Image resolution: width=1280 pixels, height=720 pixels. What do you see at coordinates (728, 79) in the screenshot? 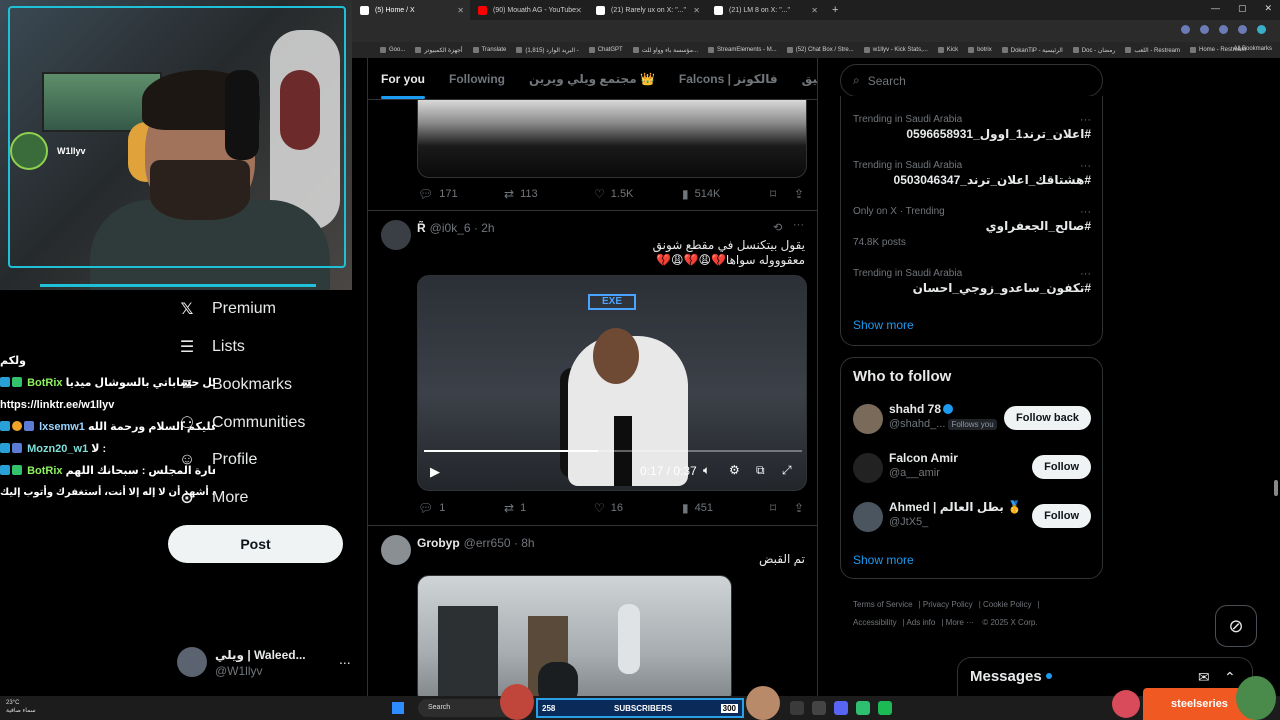
I see `tab-falcons: Falcons | فالكونز` at bounding box center [728, 79].